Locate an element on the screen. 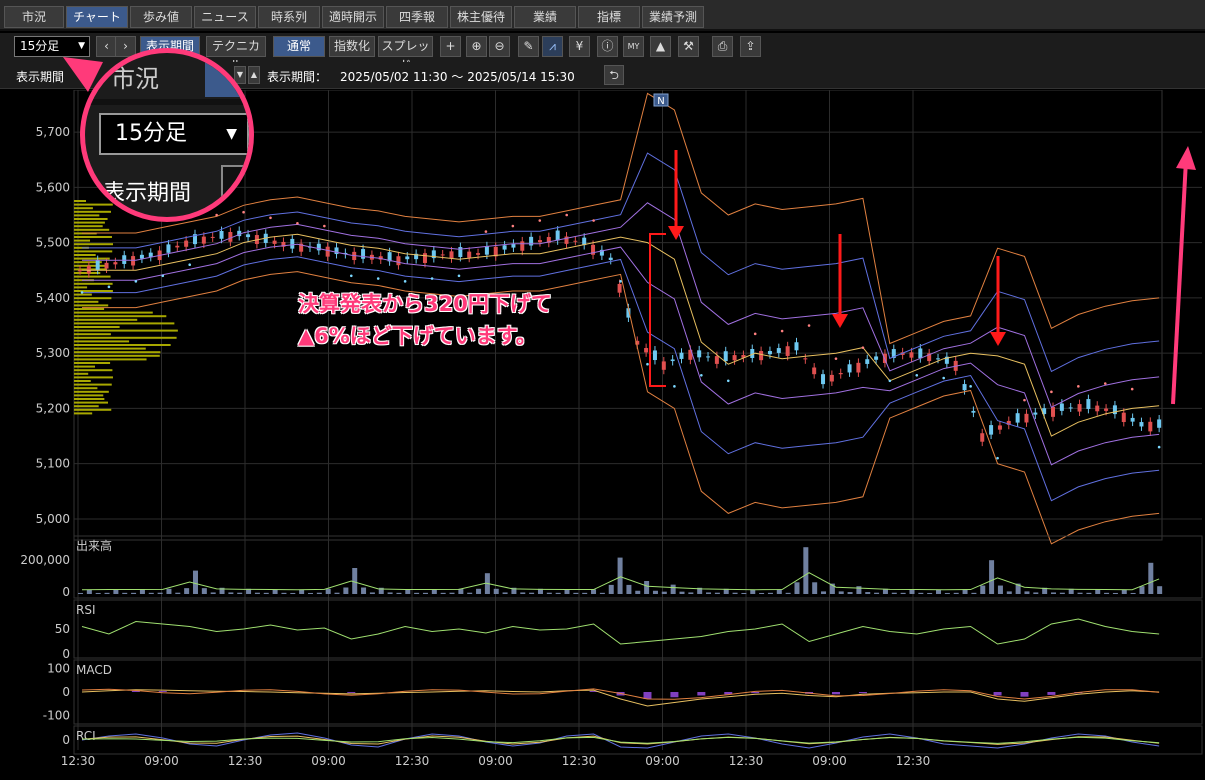 The height and width of the screenshot is (780, 1205). normal-mode-button: 通常 is located at coordinates (299, 46).